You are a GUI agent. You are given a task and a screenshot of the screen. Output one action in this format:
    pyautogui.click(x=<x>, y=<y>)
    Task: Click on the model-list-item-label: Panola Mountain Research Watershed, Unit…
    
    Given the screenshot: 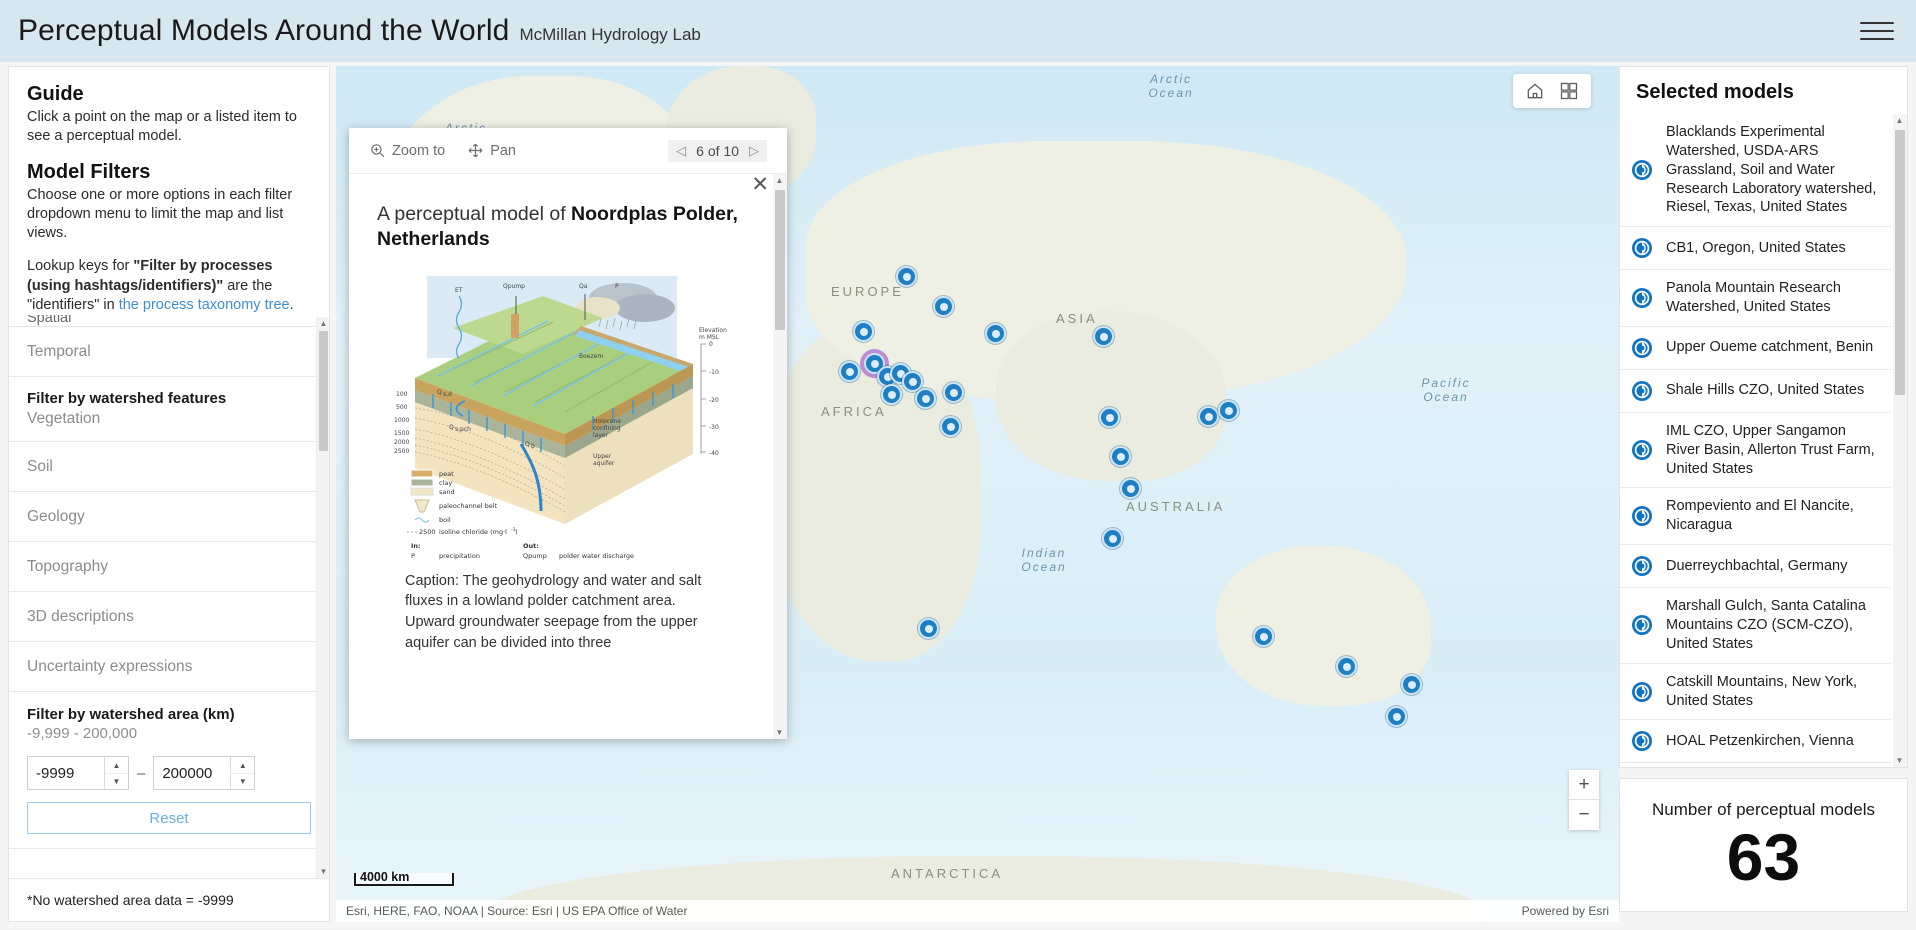 What is the action you would take?
    pyautogui.click(x=1753, y=298)
    